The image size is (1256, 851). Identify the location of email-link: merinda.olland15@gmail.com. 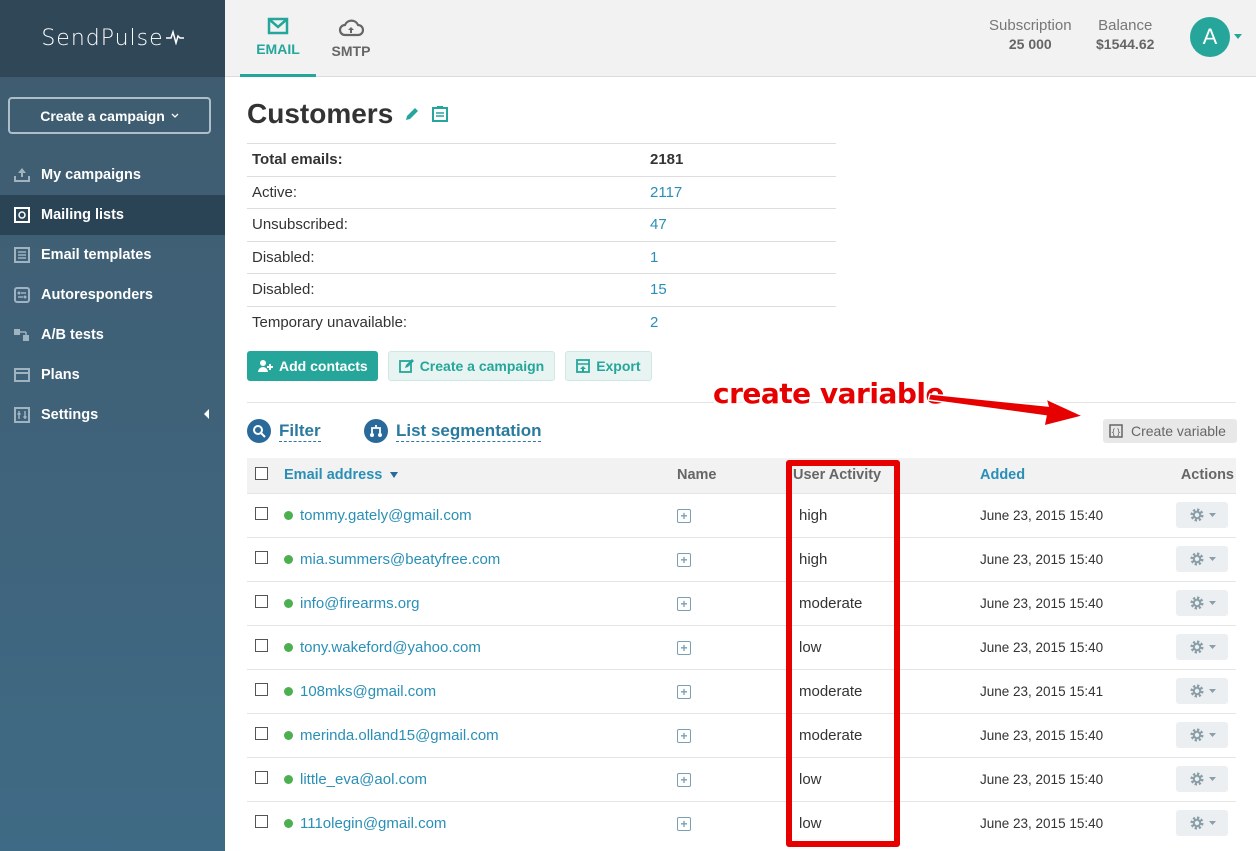
(399, 735).